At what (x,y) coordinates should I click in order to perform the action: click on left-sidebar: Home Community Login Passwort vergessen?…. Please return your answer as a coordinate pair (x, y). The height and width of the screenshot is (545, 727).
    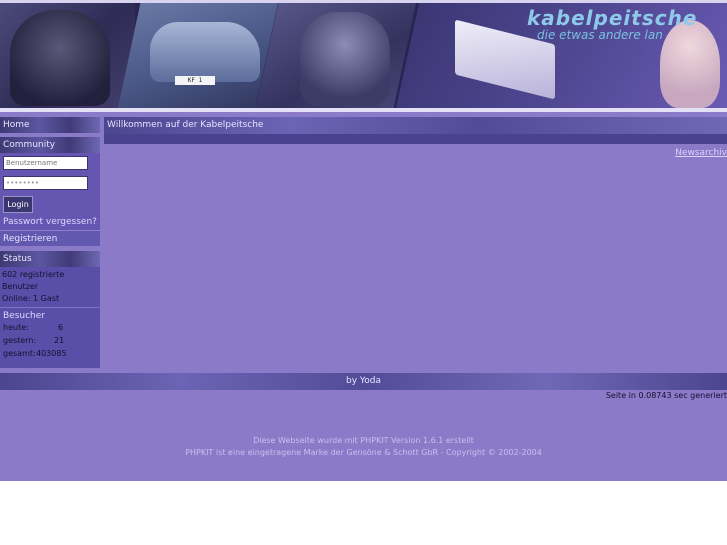
    Looking at the image, I should click on (50, 242).